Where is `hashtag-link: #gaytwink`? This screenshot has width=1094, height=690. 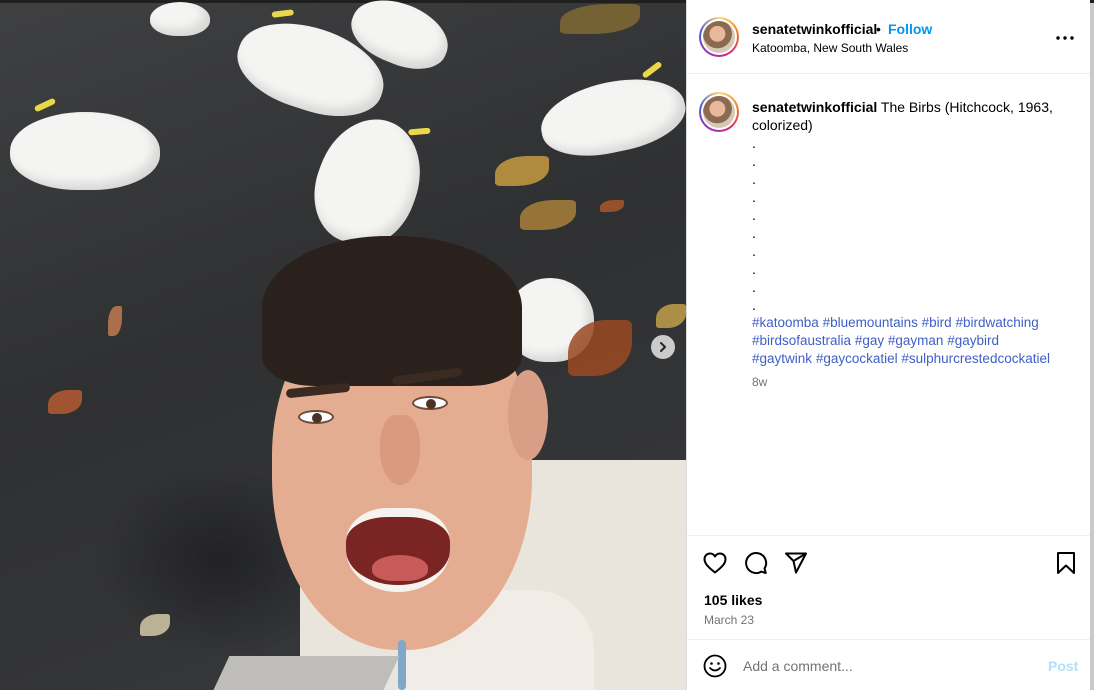 hashtag-link: #gaytwink is located at coordinates (782, 358).